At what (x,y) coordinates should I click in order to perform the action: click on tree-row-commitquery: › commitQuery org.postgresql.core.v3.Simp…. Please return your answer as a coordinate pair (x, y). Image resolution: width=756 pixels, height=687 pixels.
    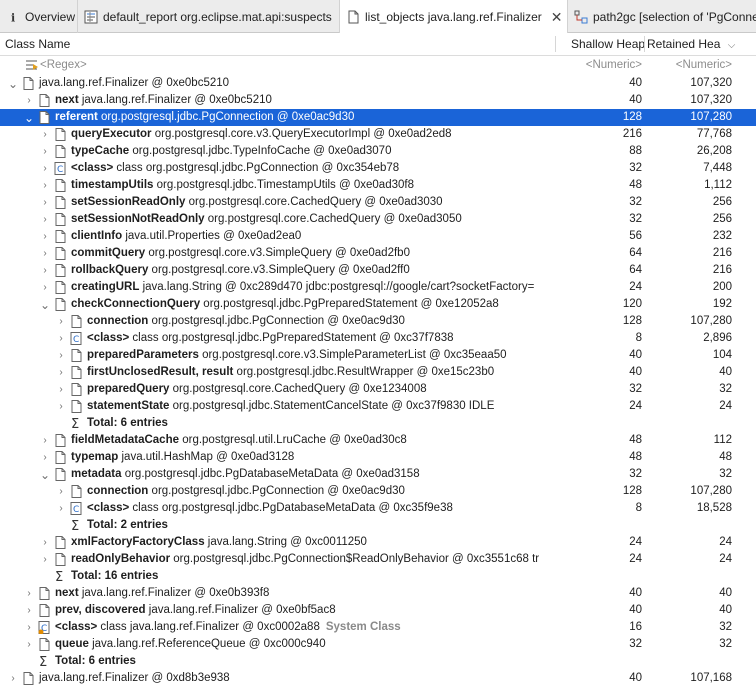
    Looking at the image, I should click on (378, 253).